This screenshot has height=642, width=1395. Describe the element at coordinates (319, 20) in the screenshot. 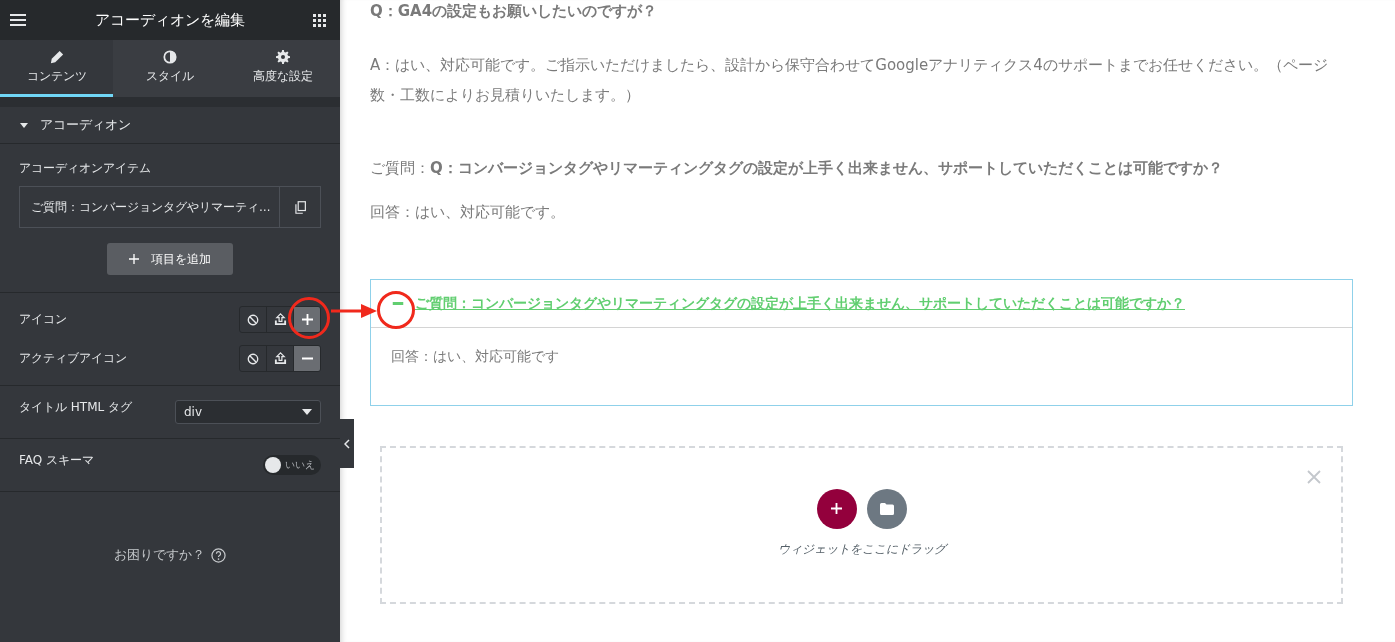

I see `grid-icon` at that location.